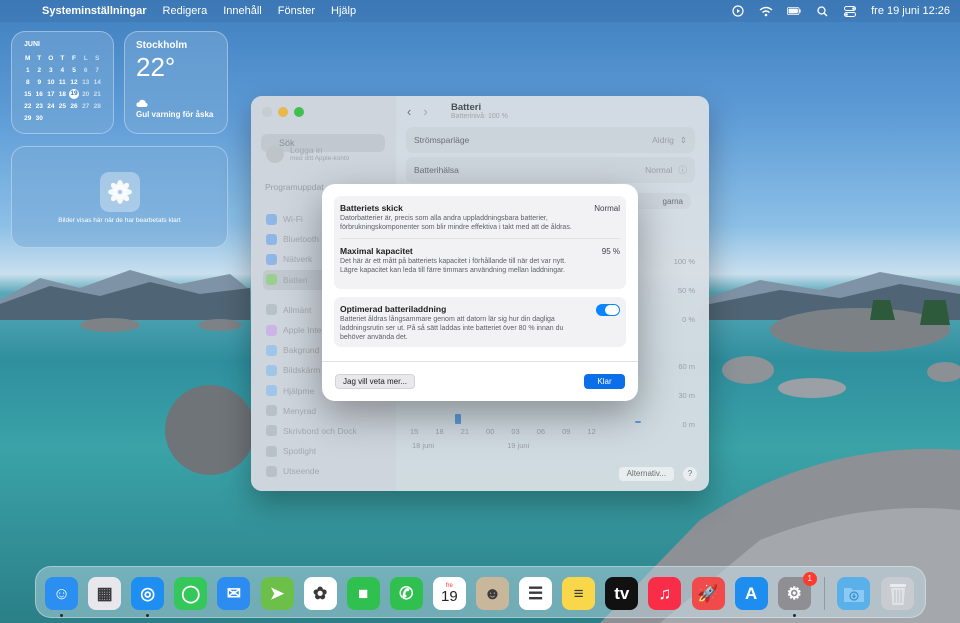  Describe the element at coordinates (897, 593) in the screenshot. I see `trash-icon` at that location.